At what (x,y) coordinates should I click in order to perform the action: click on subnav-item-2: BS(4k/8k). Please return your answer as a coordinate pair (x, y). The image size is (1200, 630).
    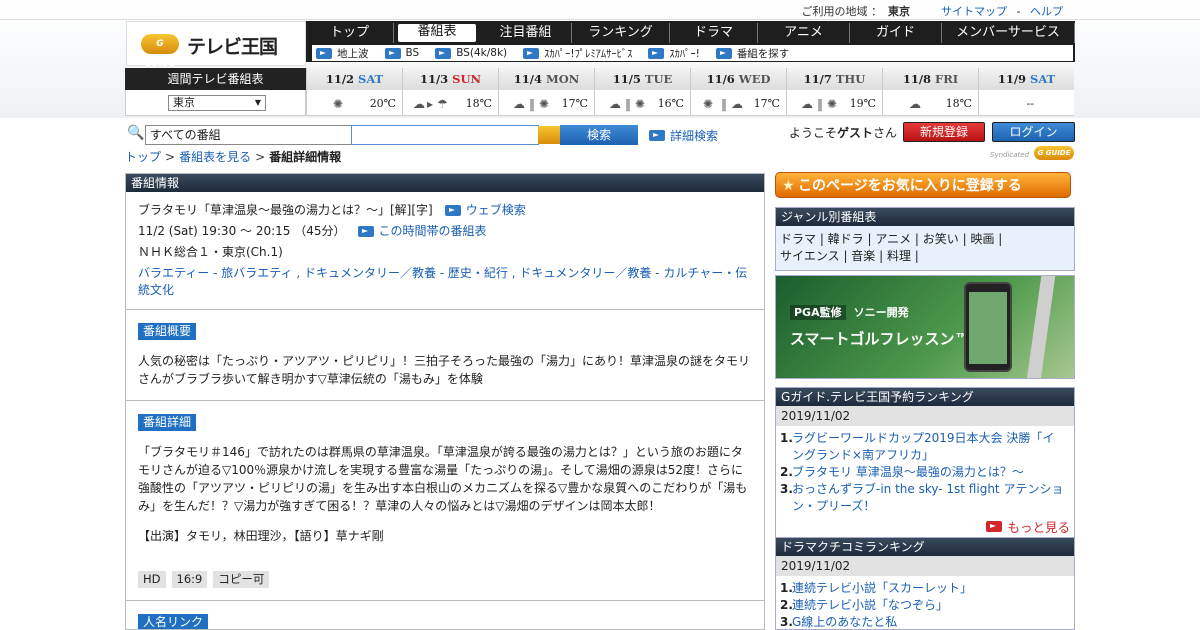
    Looking at the image, I should click on (471, 53).